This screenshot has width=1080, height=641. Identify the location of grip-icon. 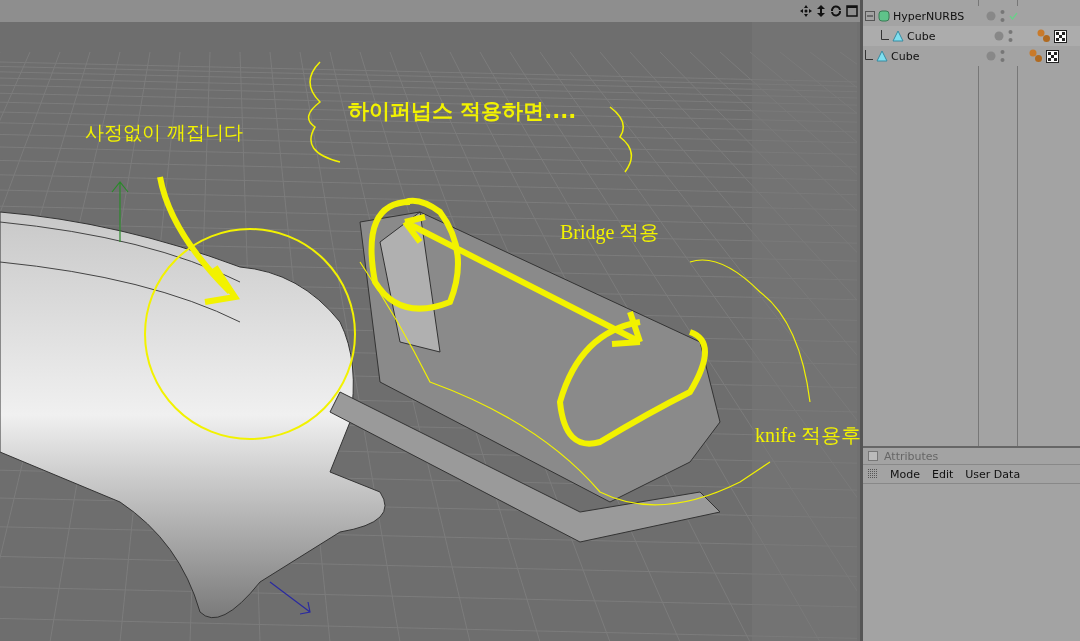
(873, 474).